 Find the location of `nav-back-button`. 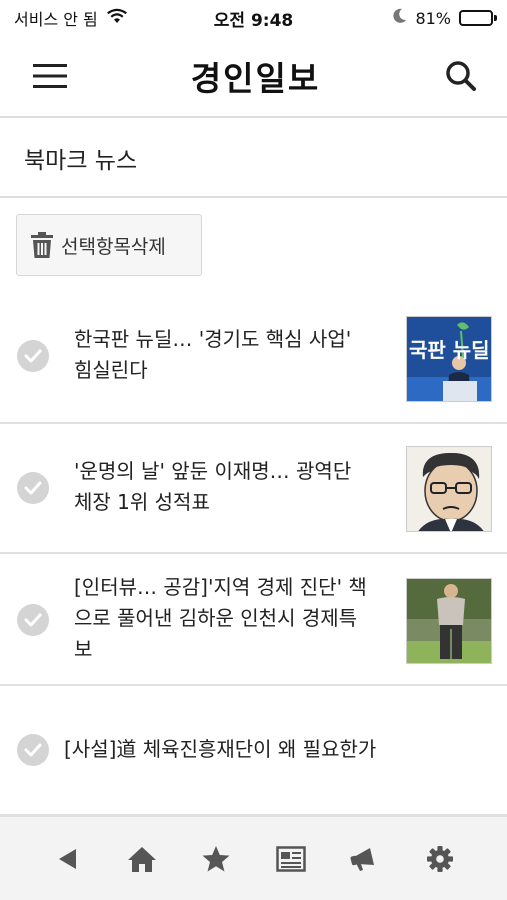

nav-back-button is located at coordinates (67, 859).